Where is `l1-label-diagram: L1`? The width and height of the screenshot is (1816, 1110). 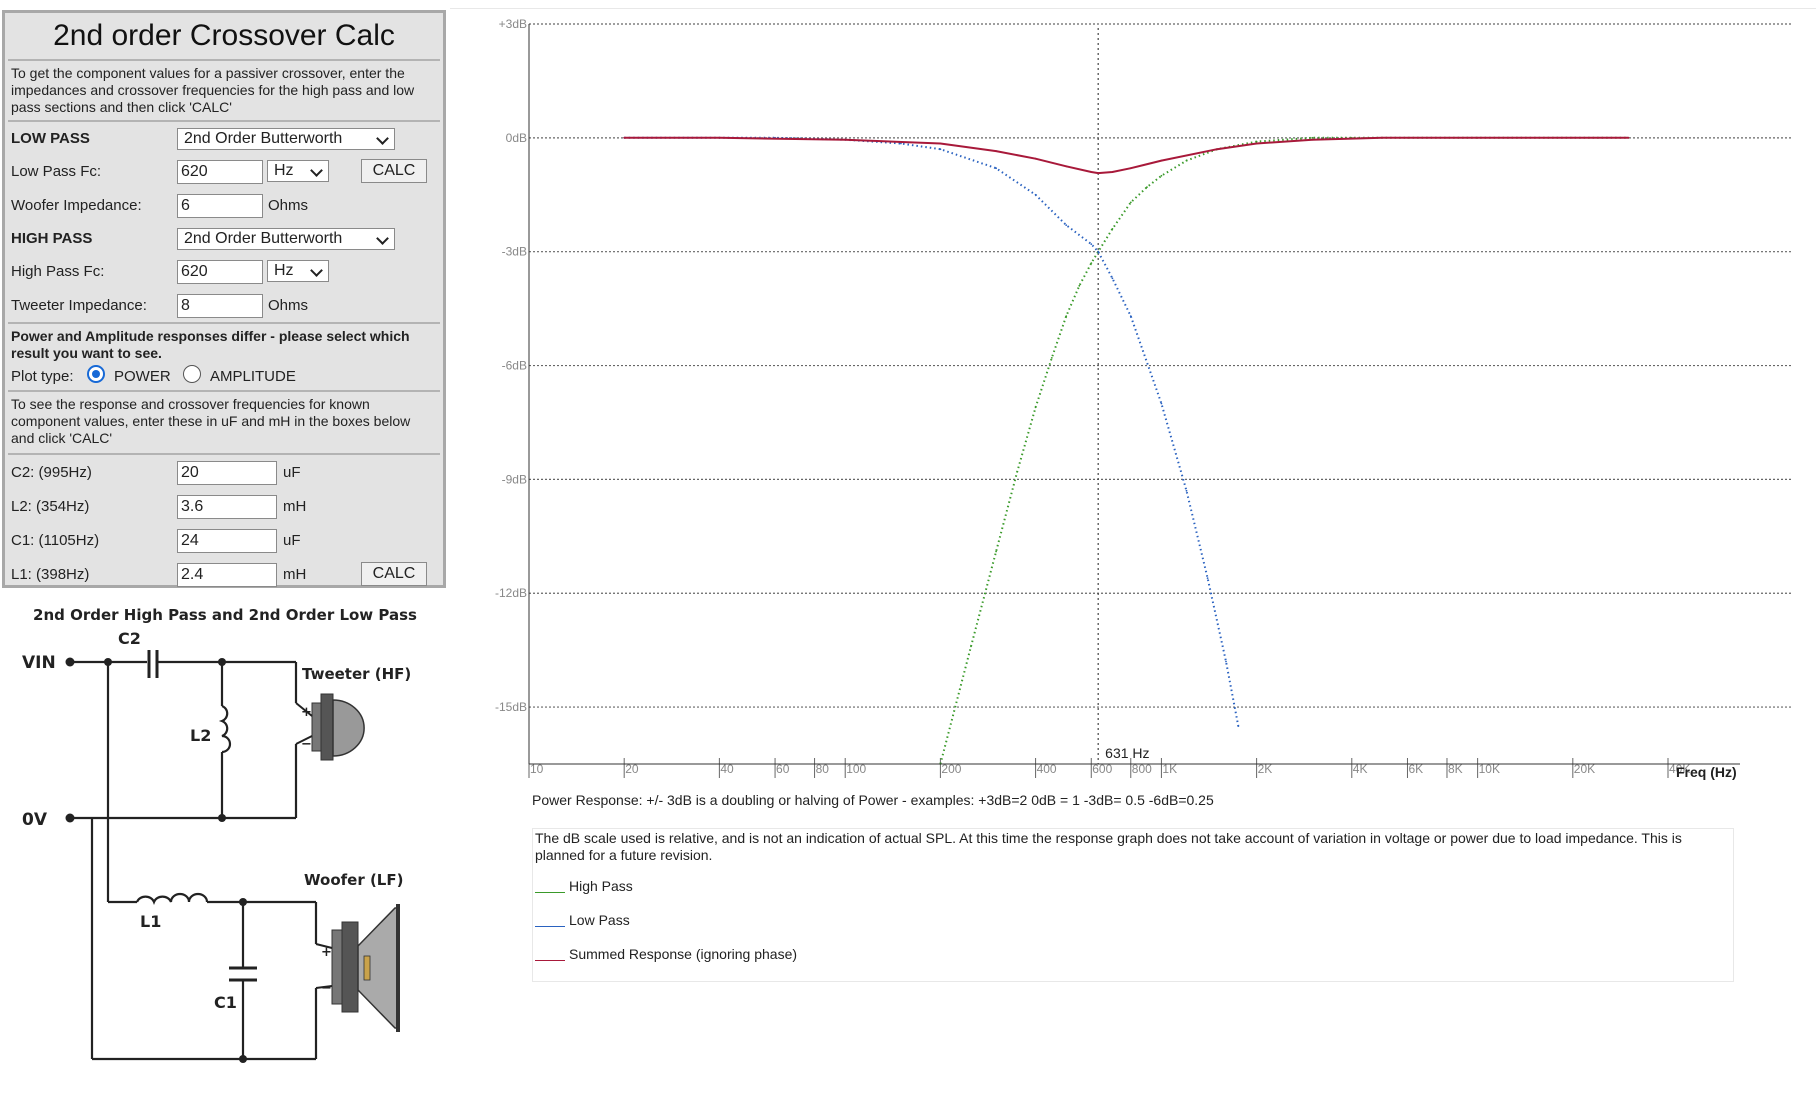
l1-label-diagram: L1 is located at coordinates (150, 921).